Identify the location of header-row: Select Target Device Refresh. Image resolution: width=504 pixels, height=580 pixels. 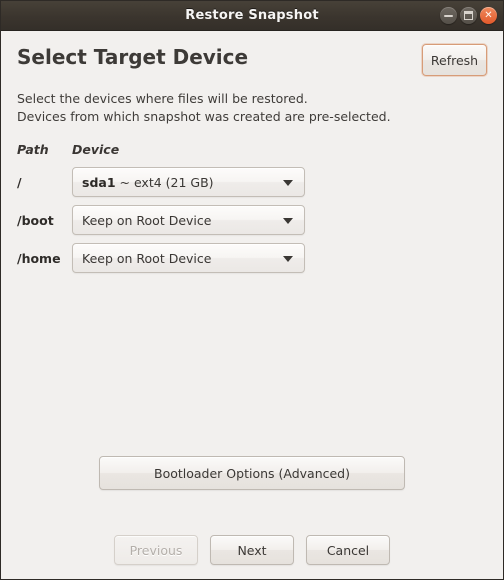
(252, 60).